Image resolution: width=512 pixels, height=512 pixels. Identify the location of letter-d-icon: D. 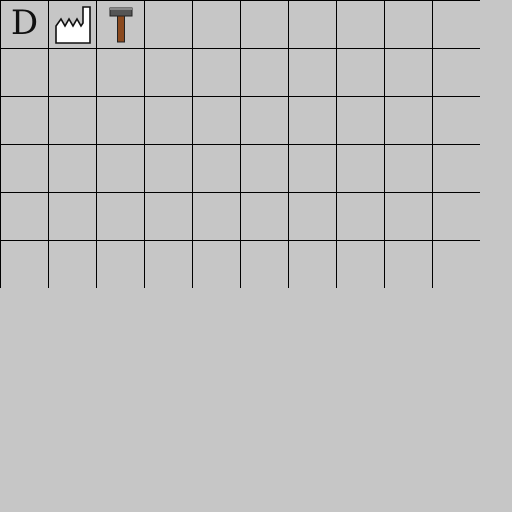
(24, 23).